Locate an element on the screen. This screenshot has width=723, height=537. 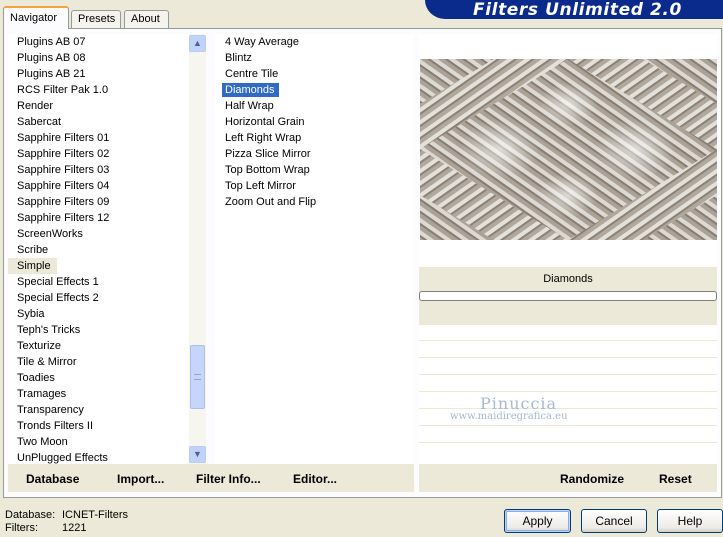
chevron-down-icon: ▼ is located at coordinates (197, 454).